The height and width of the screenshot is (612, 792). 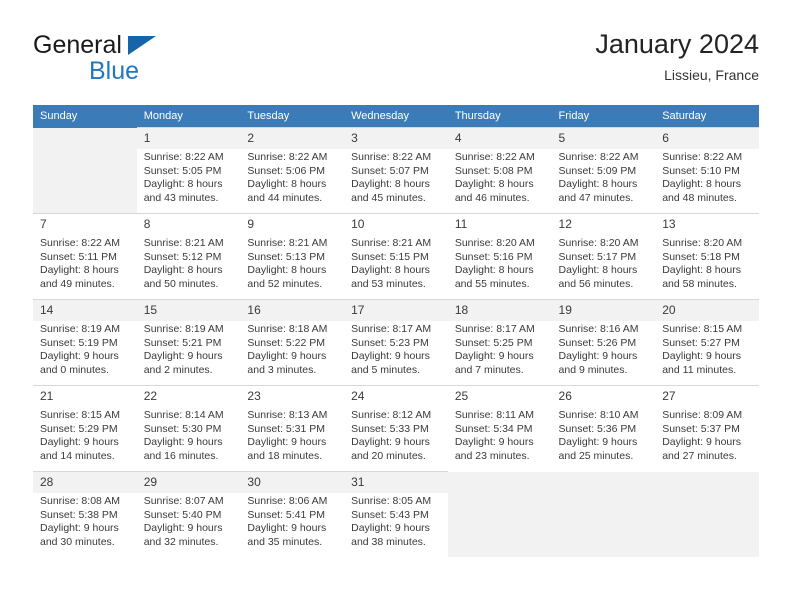 What do you see at coordinates (287, 501) in the screenshot?
I see `day-detail-line: Sunrise: 8:06 AM` at bounding box center [287, 501].